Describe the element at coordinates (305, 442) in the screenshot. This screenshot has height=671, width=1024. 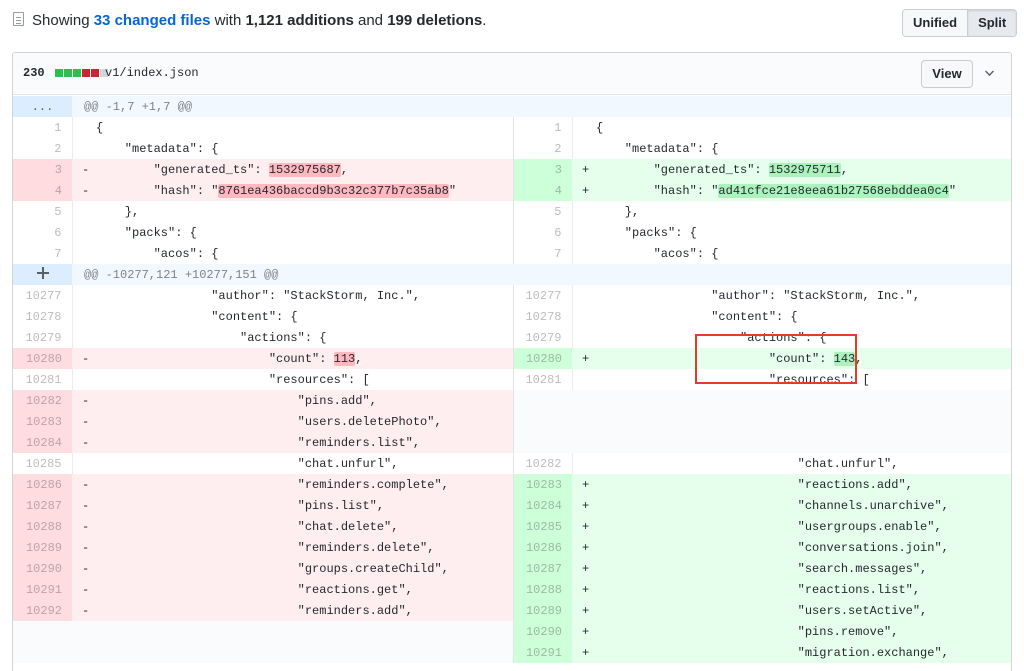
I see `code-cell: "reminders.list",` at that location.